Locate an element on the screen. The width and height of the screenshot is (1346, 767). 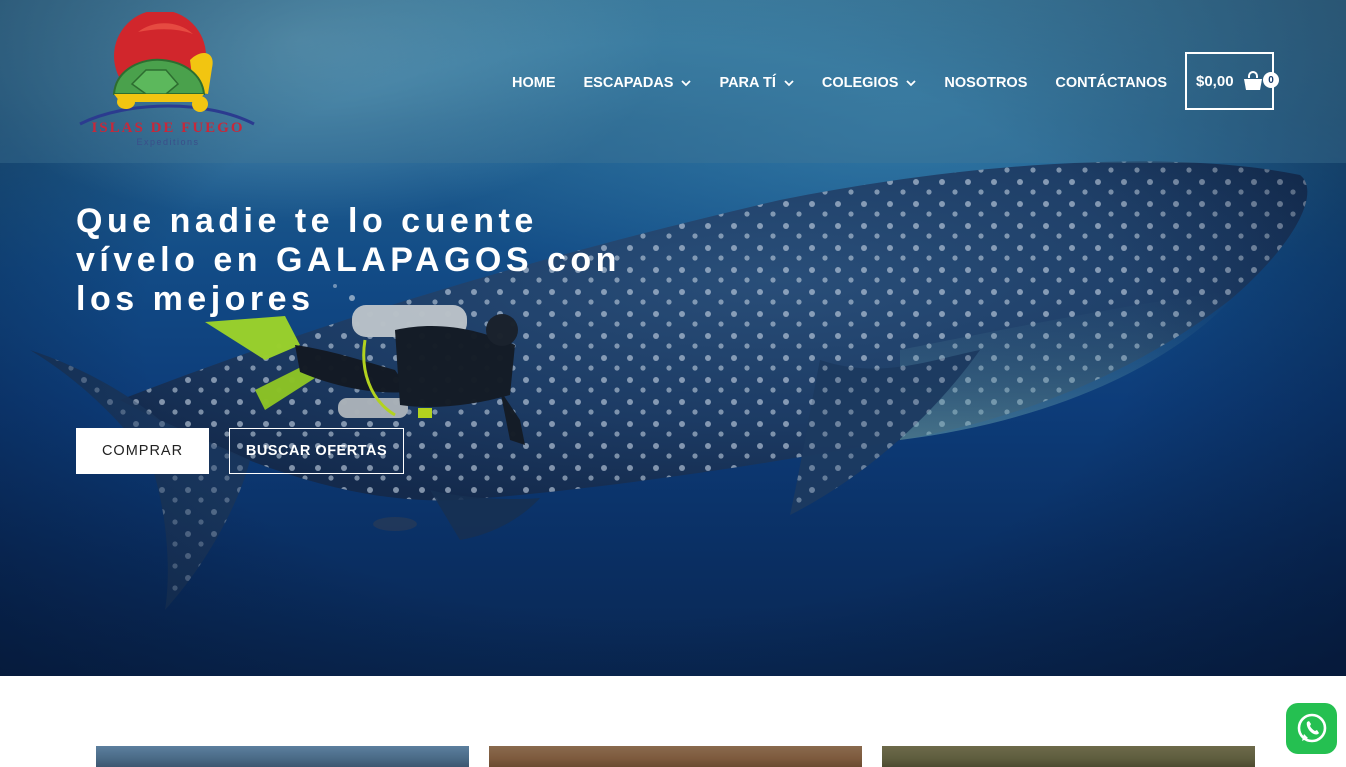
headline-line: vívelo en GALAPAGOS con is located at coordinates (348, 260).